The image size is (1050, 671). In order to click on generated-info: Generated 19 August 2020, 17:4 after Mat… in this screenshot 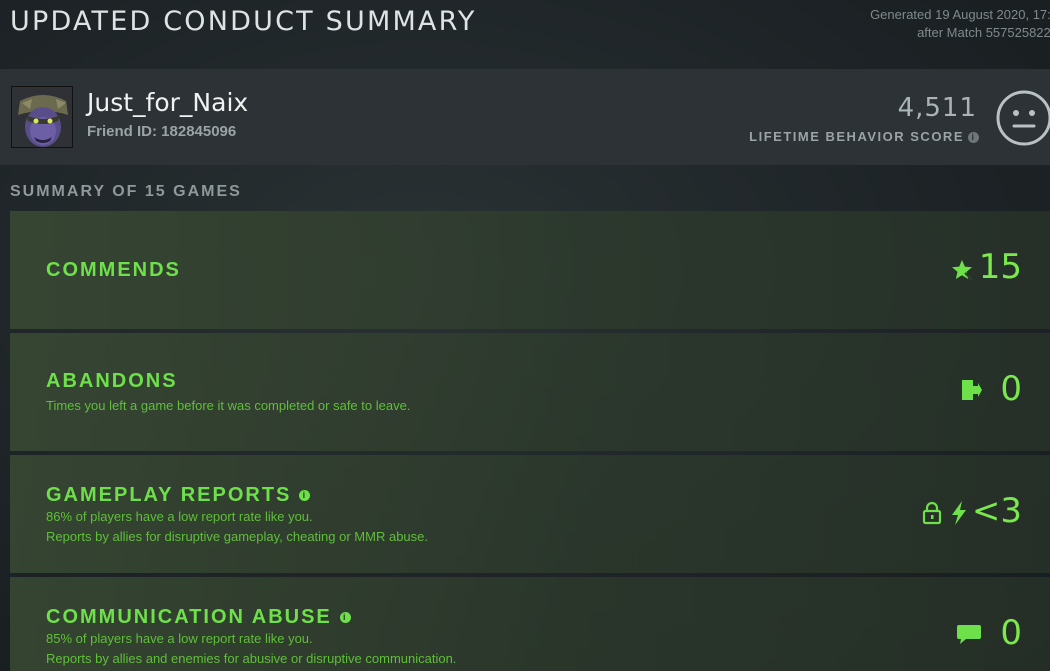, I will do `click(960, 24)`.